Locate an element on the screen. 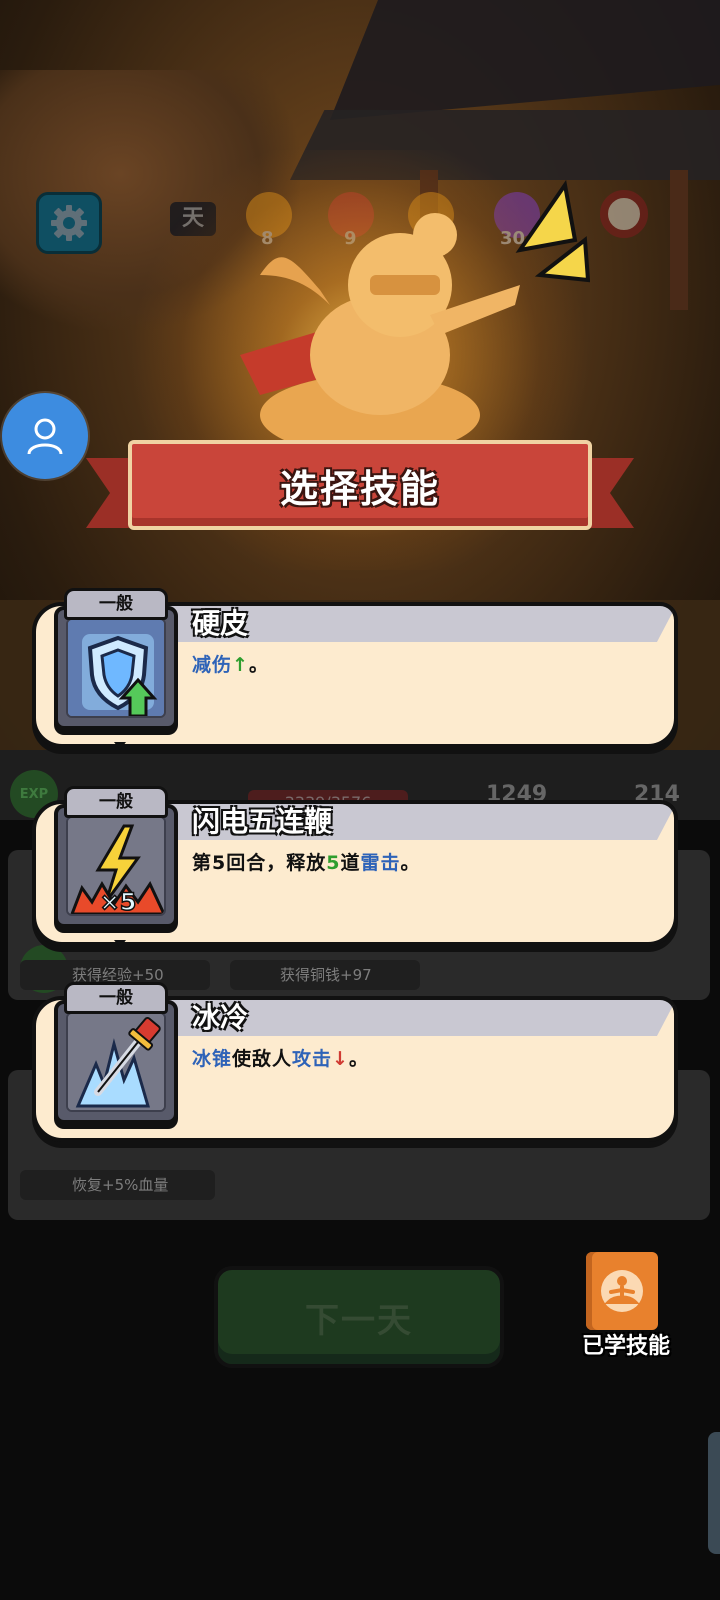  skill-description: 第5回合，释放5道雷击。 is located at coordinates (306, 861).